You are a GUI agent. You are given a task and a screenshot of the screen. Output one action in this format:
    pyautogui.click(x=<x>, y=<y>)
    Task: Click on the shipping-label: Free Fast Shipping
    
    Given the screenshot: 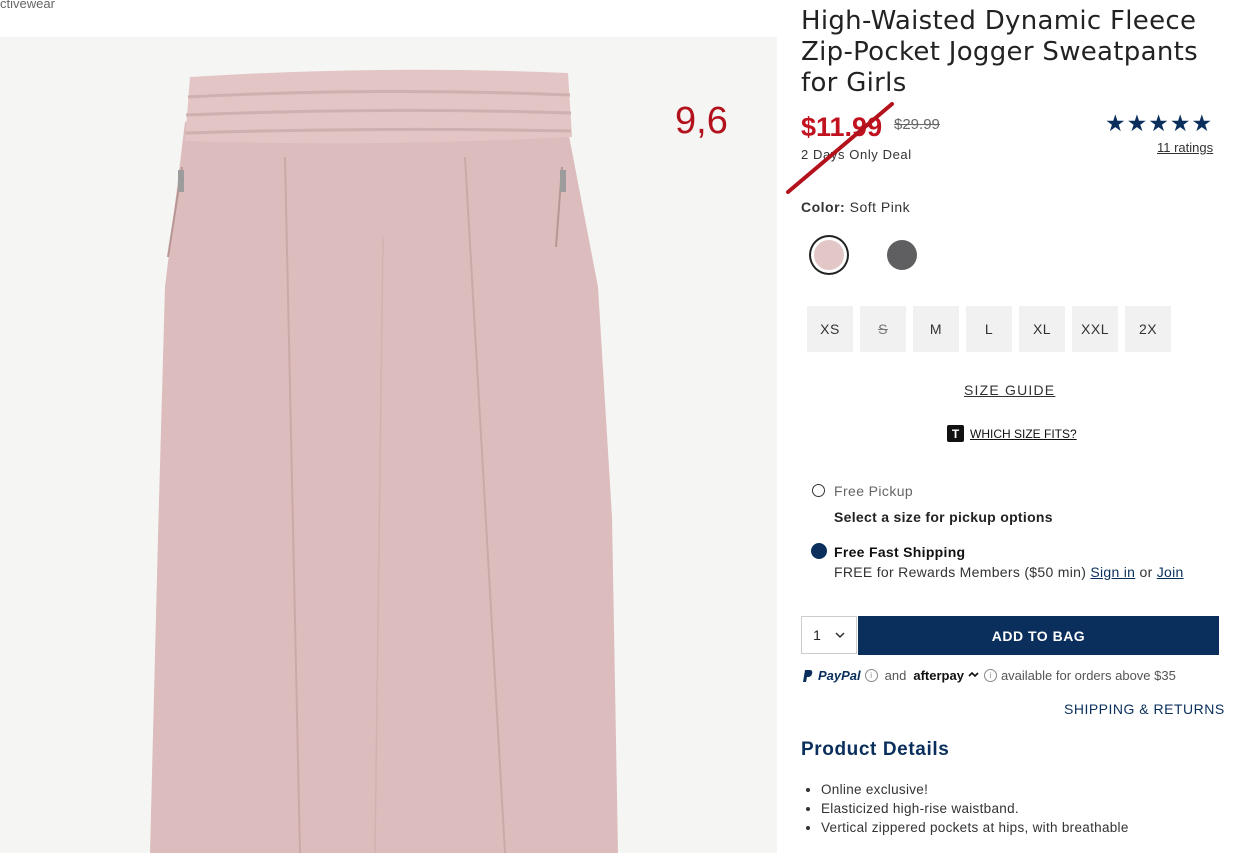 What is the action you would take?
    pyautogui.click(x=900, y=552)
    